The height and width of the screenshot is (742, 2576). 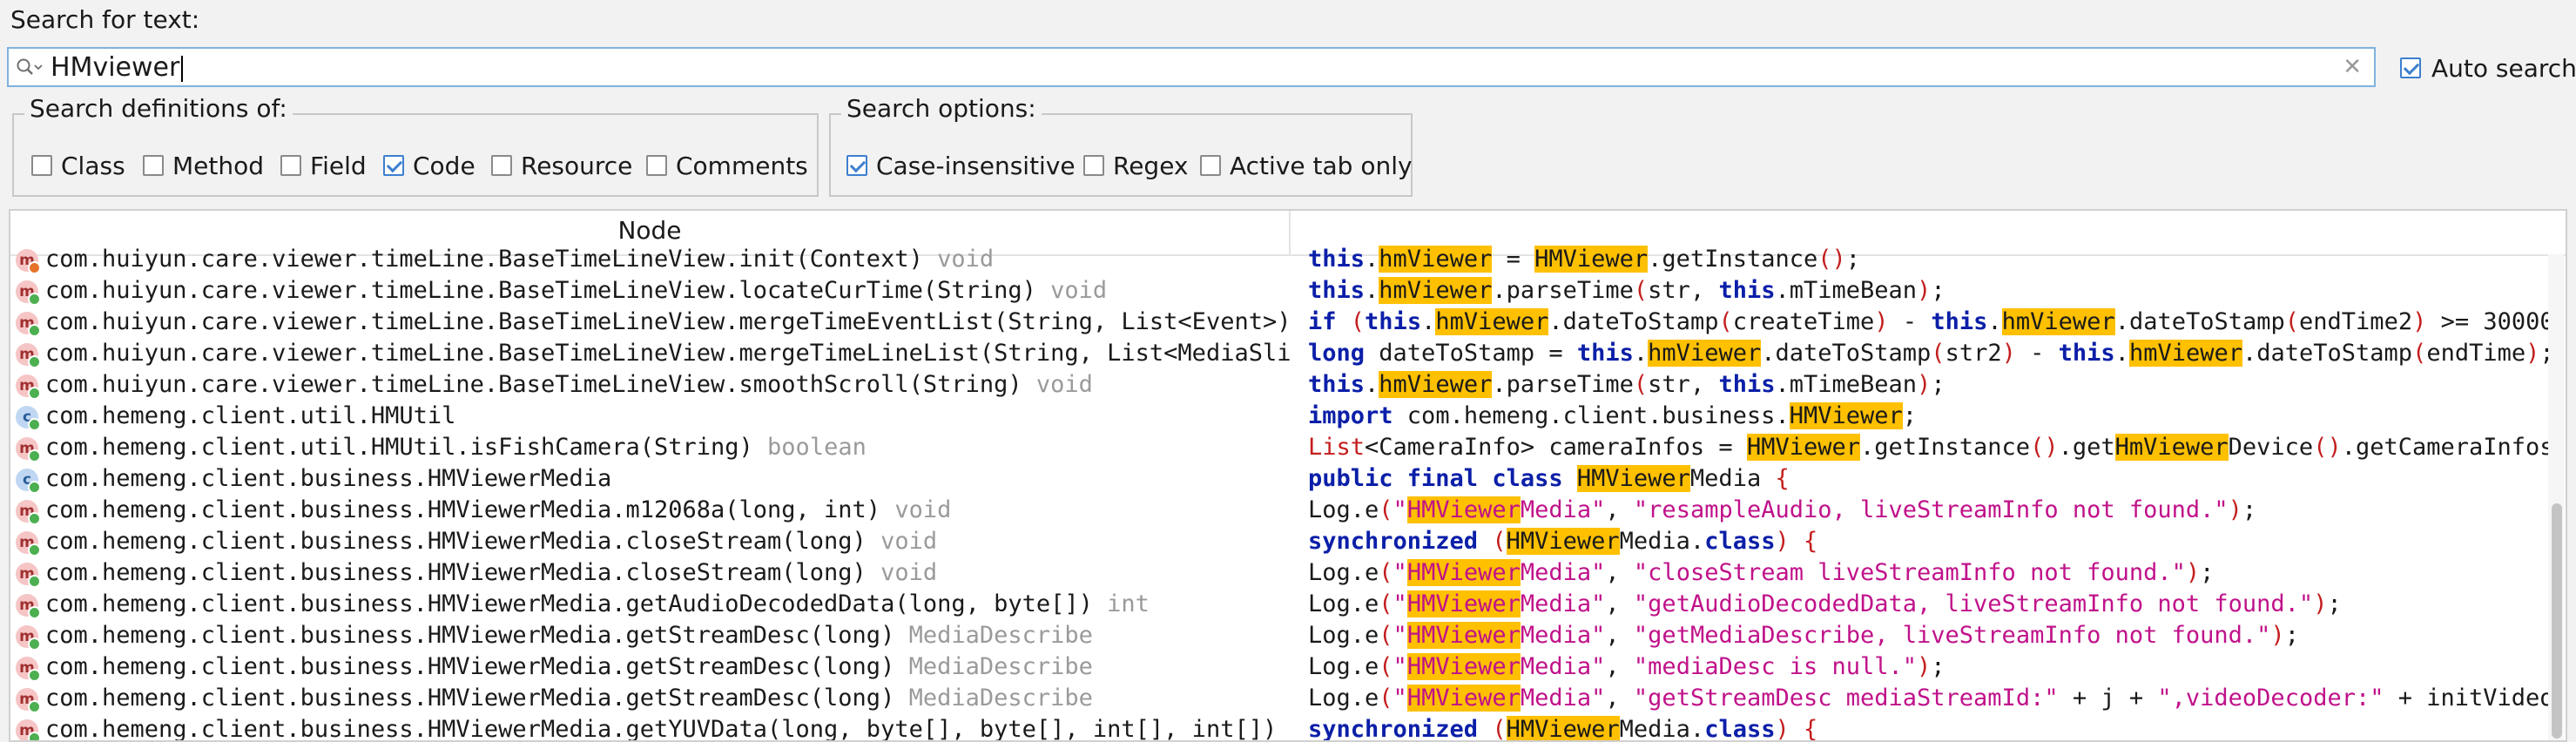 I want to click on search-label: Search for text:, so click(x=105, y=19).